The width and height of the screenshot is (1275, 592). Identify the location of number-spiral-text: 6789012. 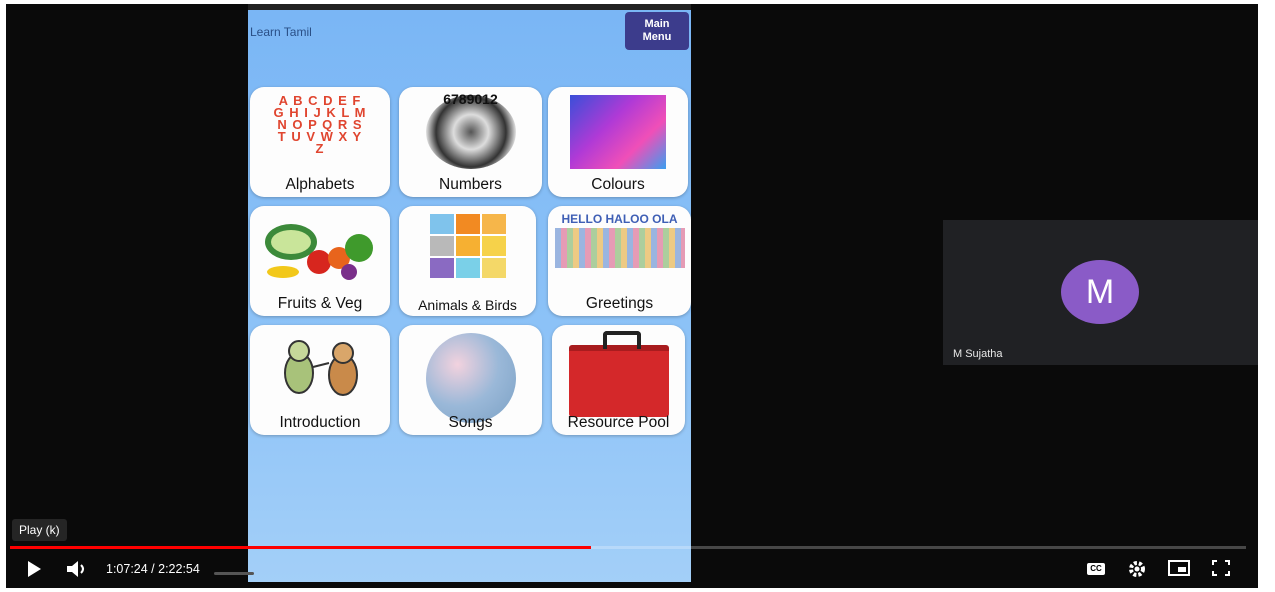
(470, 99).